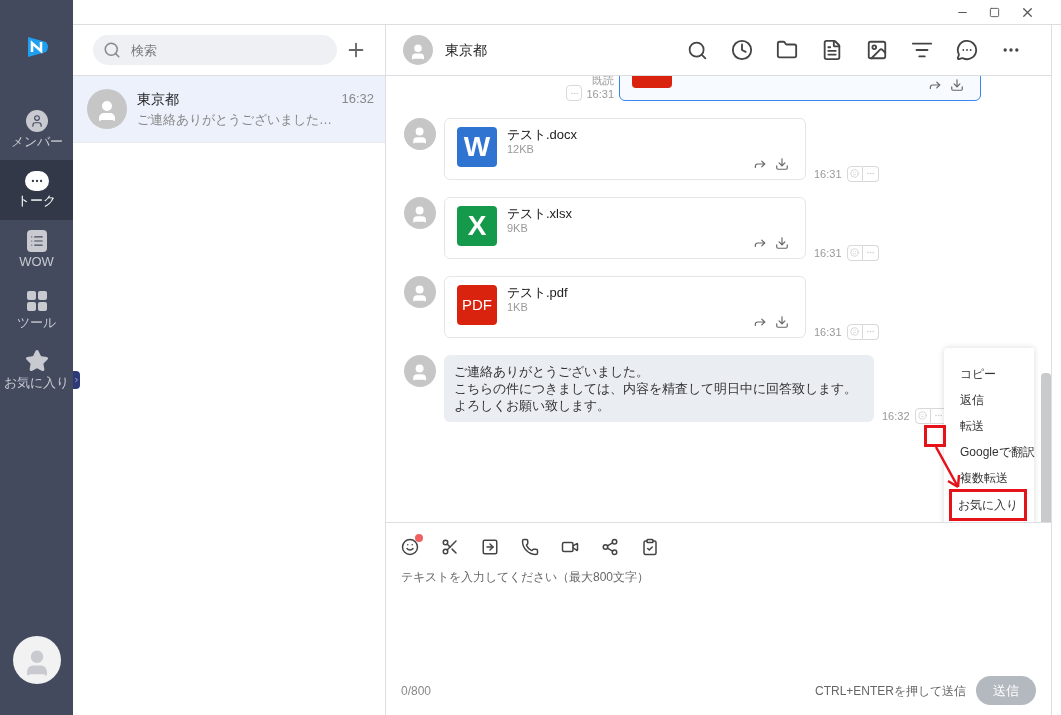 The image size is (1061, 715). What do you see at coordinates (625, 149) in the screenshot?
I see `file-message-card: W テスト.docx 12KB` at bounding box center [625, 149].